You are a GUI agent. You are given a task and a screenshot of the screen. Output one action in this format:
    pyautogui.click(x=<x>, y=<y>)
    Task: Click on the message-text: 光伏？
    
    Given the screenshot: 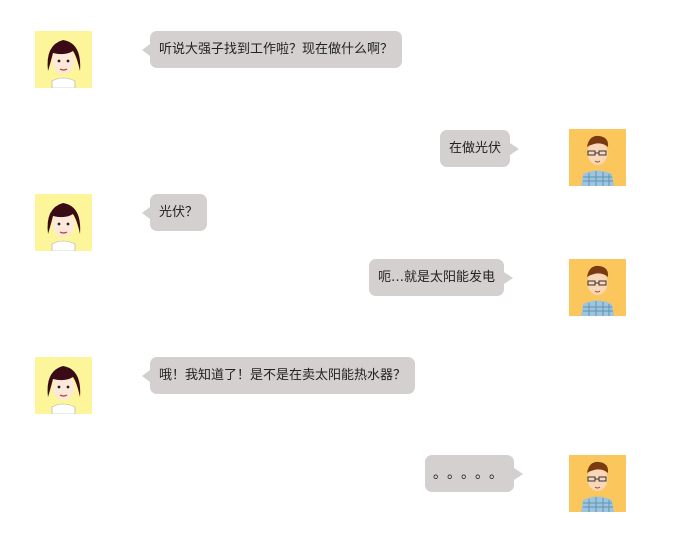 What is the action you would take?
    pyautogui.click(x=179, y=212)
    